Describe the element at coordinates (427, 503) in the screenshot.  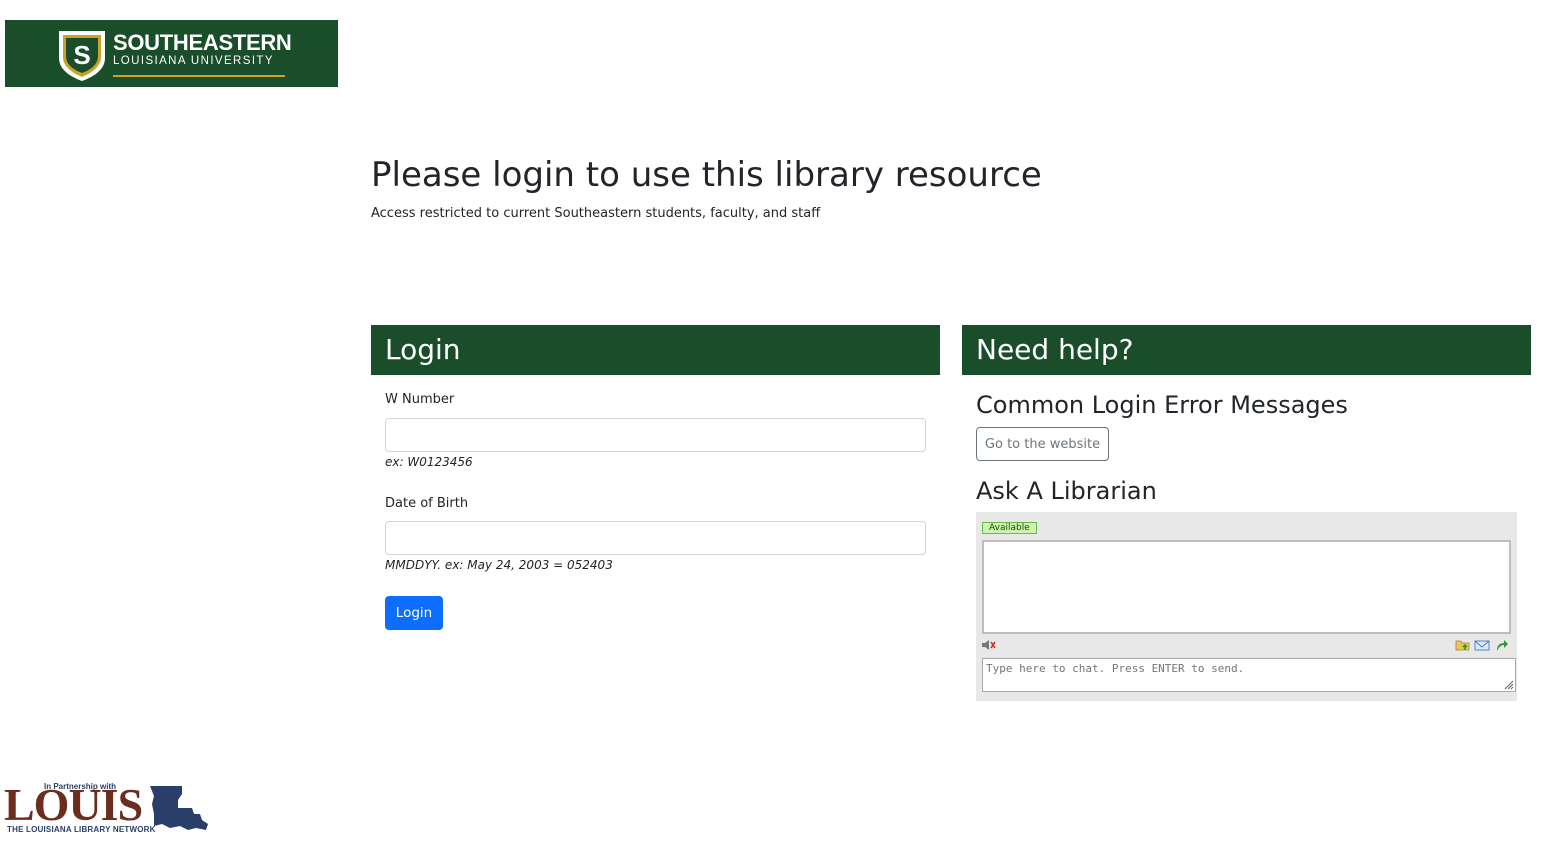
I see `dob-label: Date of Birth` at that location.